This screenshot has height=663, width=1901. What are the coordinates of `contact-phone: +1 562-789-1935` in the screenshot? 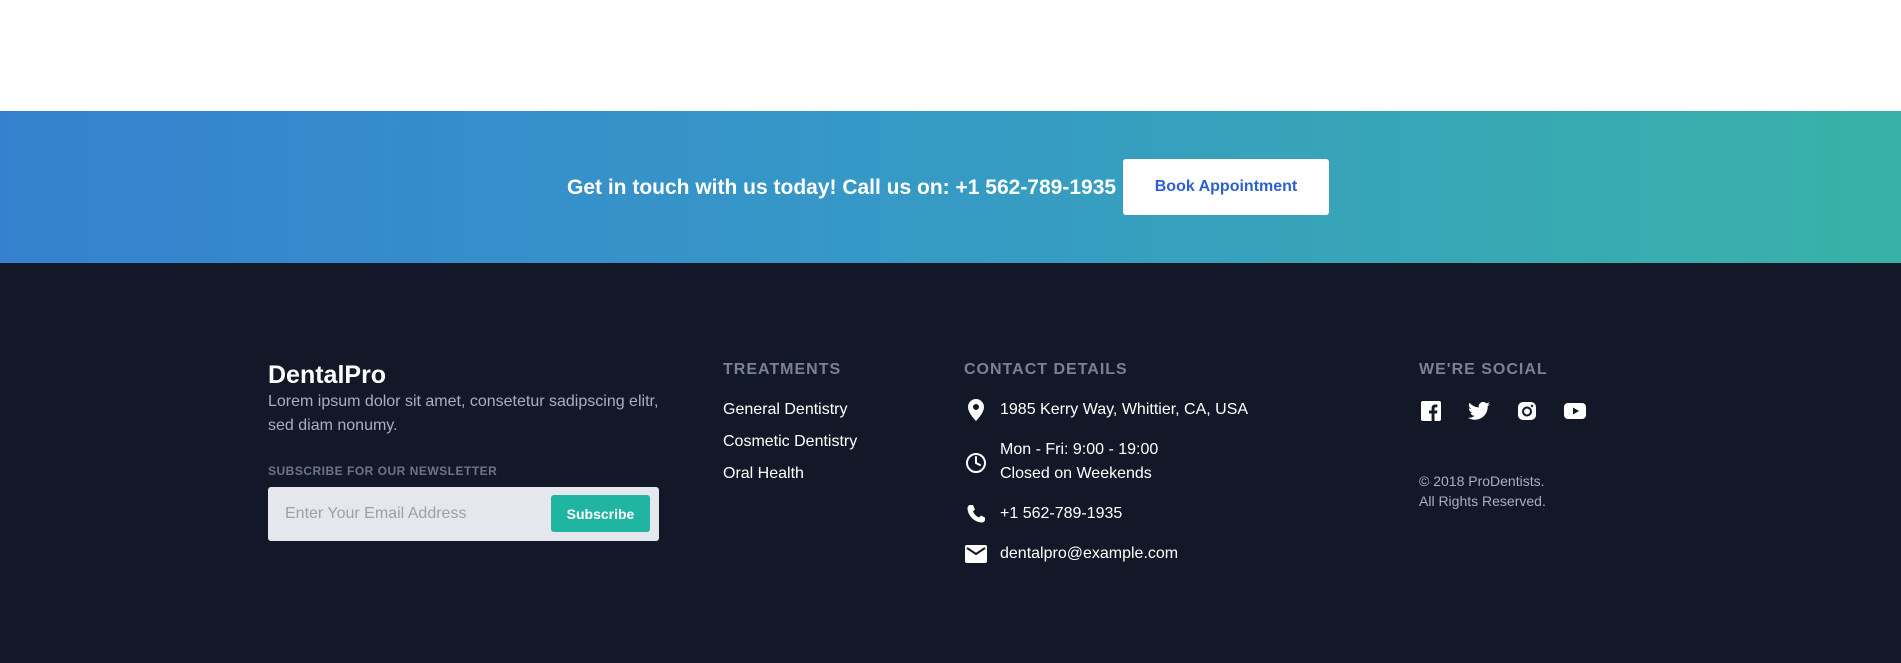 It's located at (1061, 513).